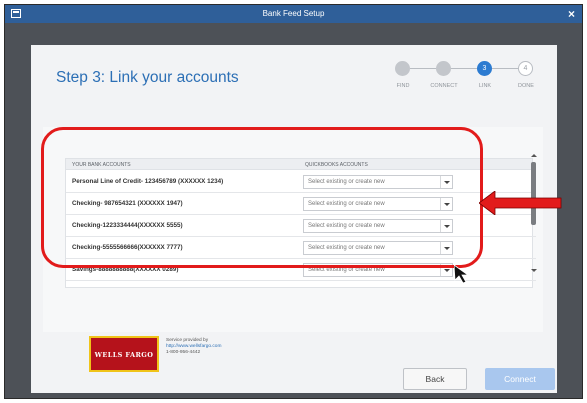  Describe the element at coordinates (571, 14) in the screenshot. I see `close-icon: ×` at that location.